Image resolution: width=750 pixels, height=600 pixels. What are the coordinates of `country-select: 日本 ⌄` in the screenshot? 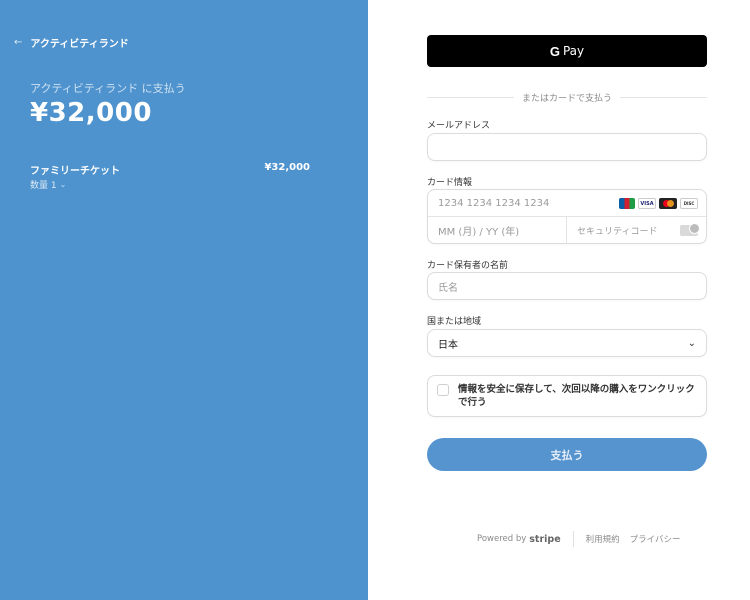 It's located at (567, 343).